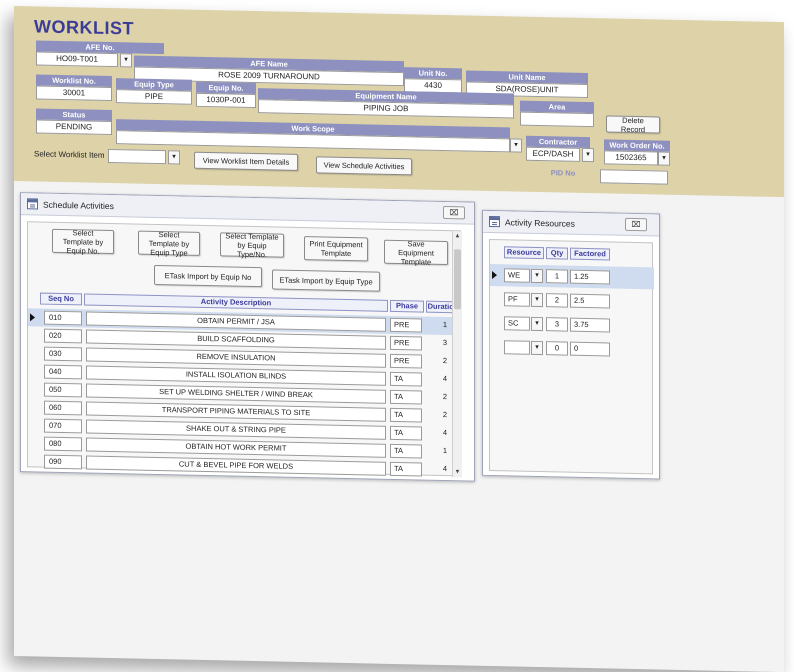 The height and width of the screenshot is (672, 794). What do you see at coordinates (336, 249) in the screenshot?
I see `print-equipment-template-button: Print Equipment Template` at bounding box center [336, 249].